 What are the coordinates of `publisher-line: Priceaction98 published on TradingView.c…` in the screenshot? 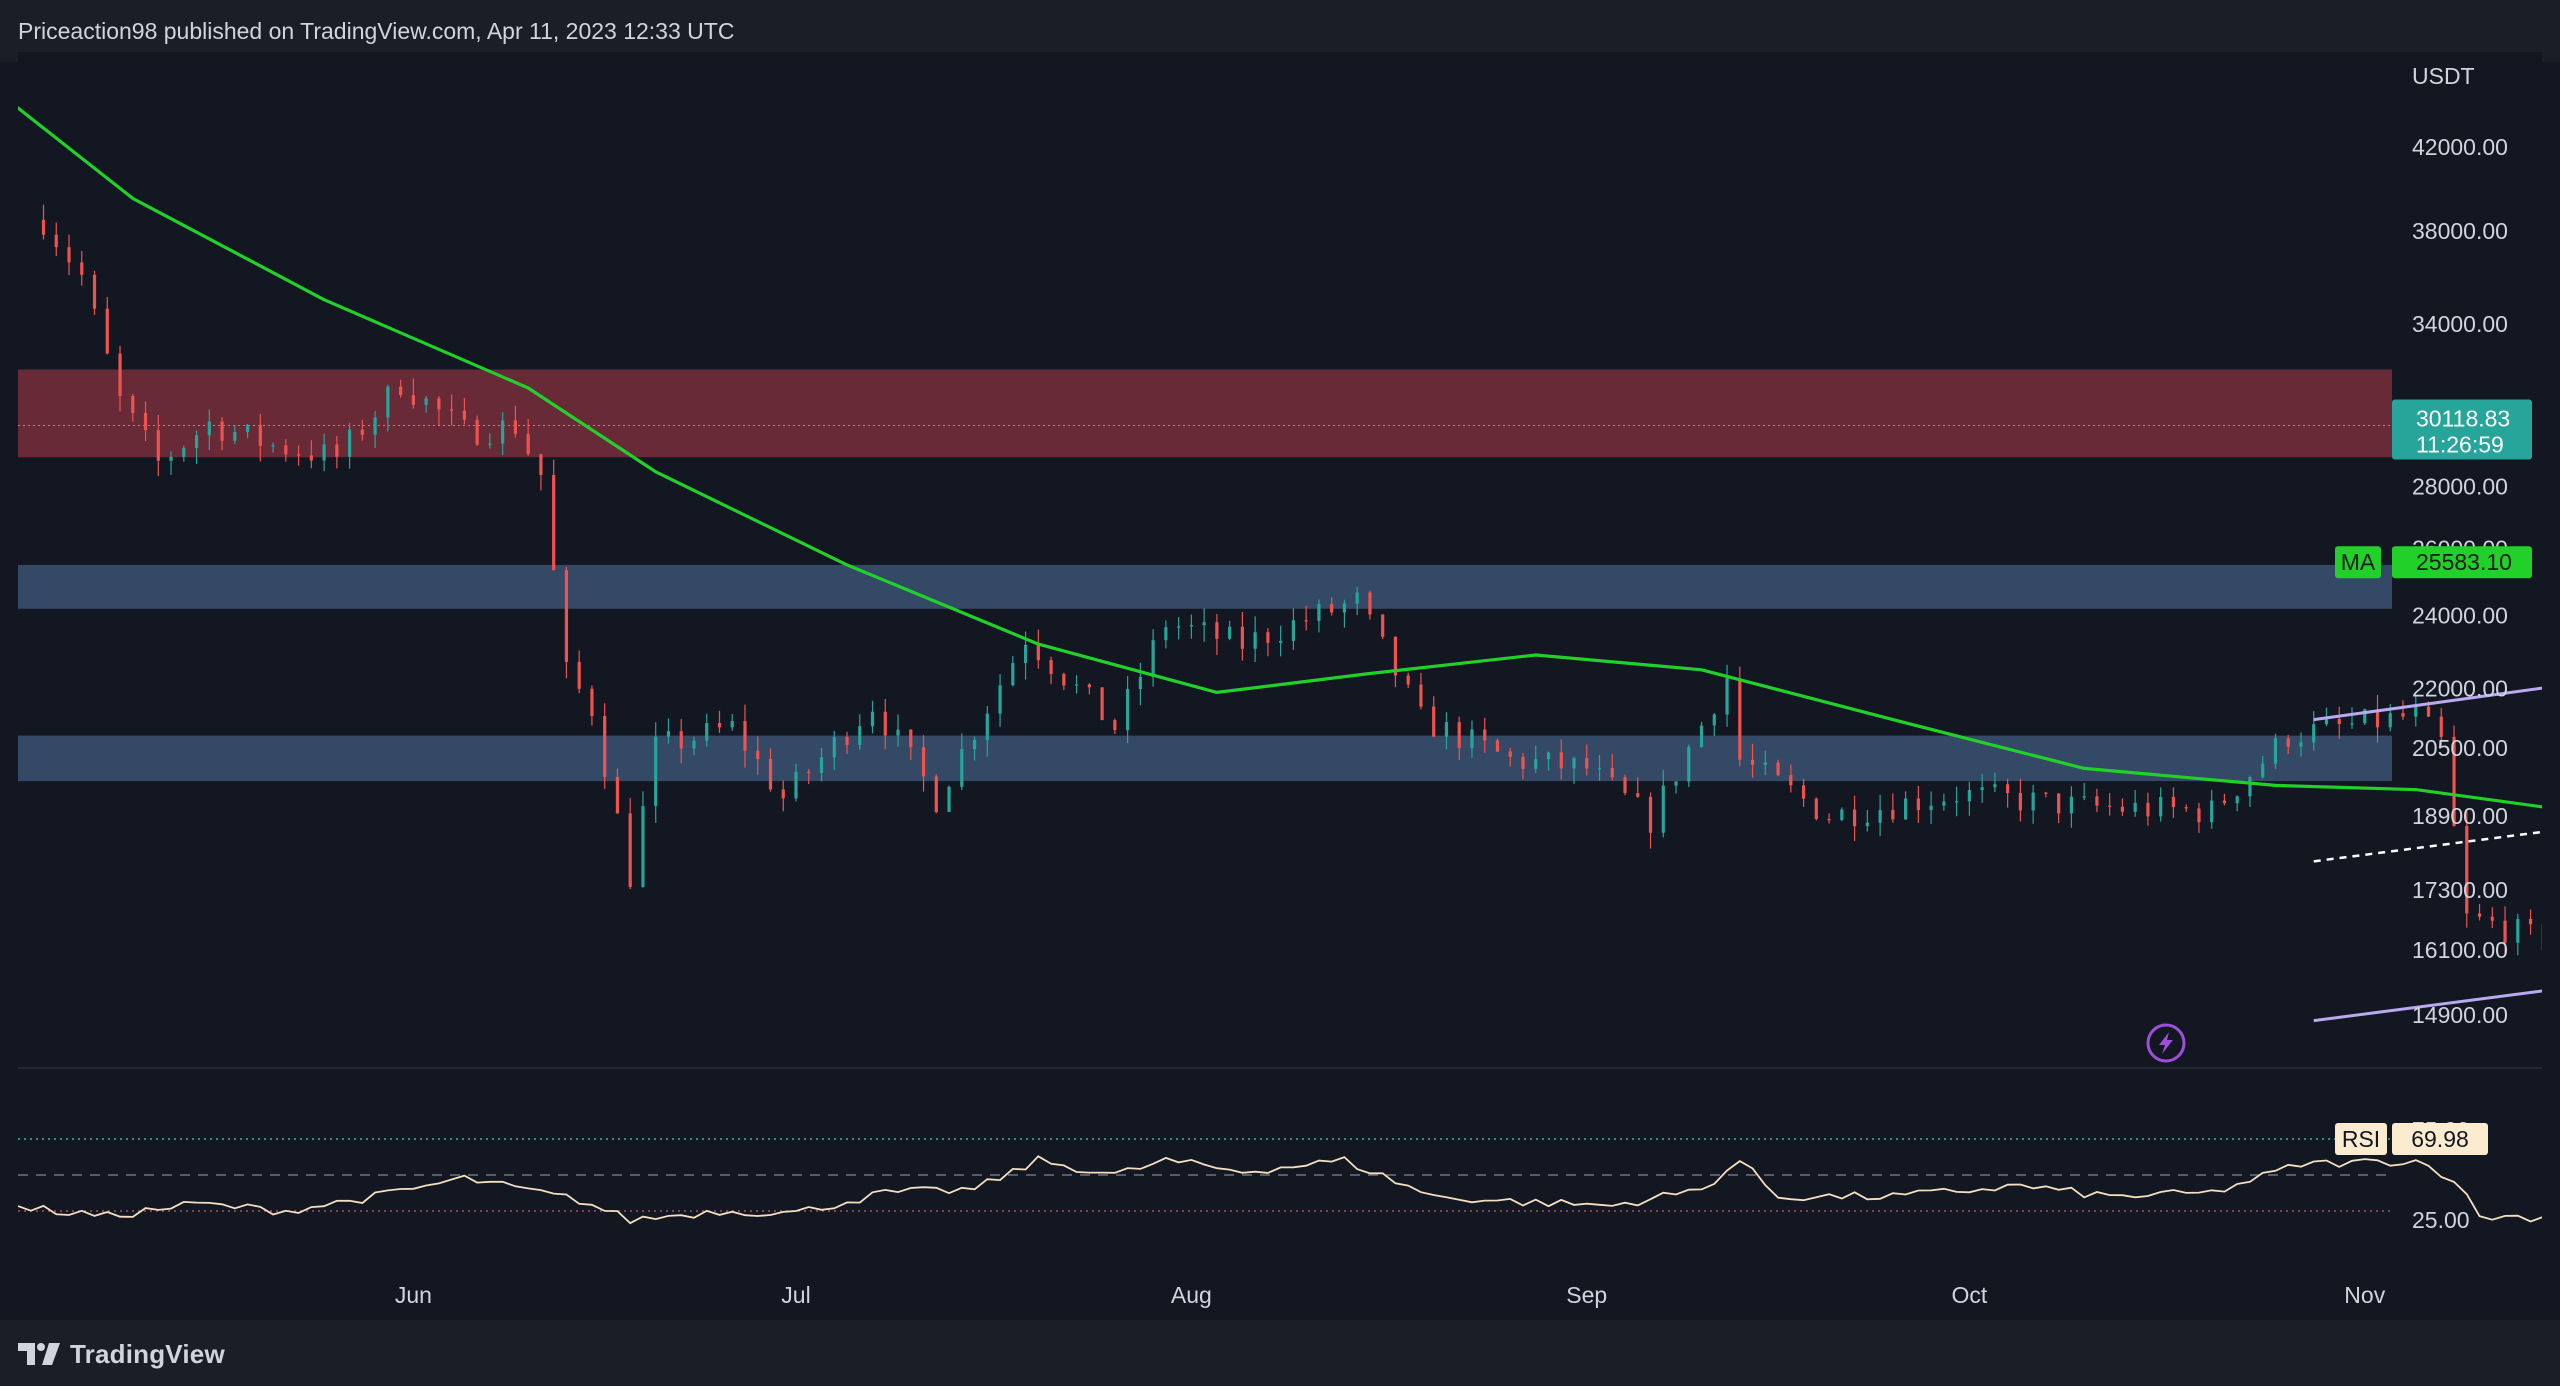 It's located at (376, 31).